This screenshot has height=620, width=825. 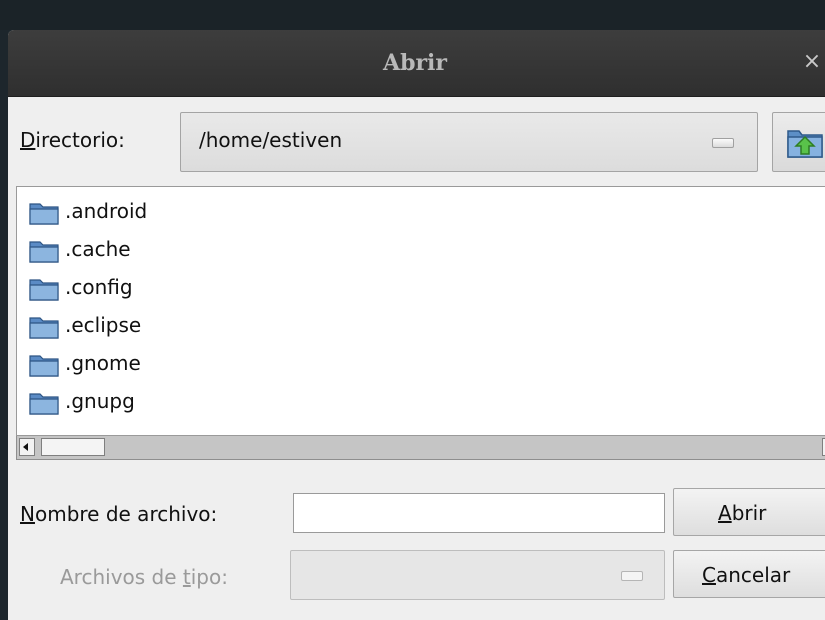 What do you see at coordinates (98, 249) in the screenshot?
I see `file-name: .cache` at bounding box center [98, 249].